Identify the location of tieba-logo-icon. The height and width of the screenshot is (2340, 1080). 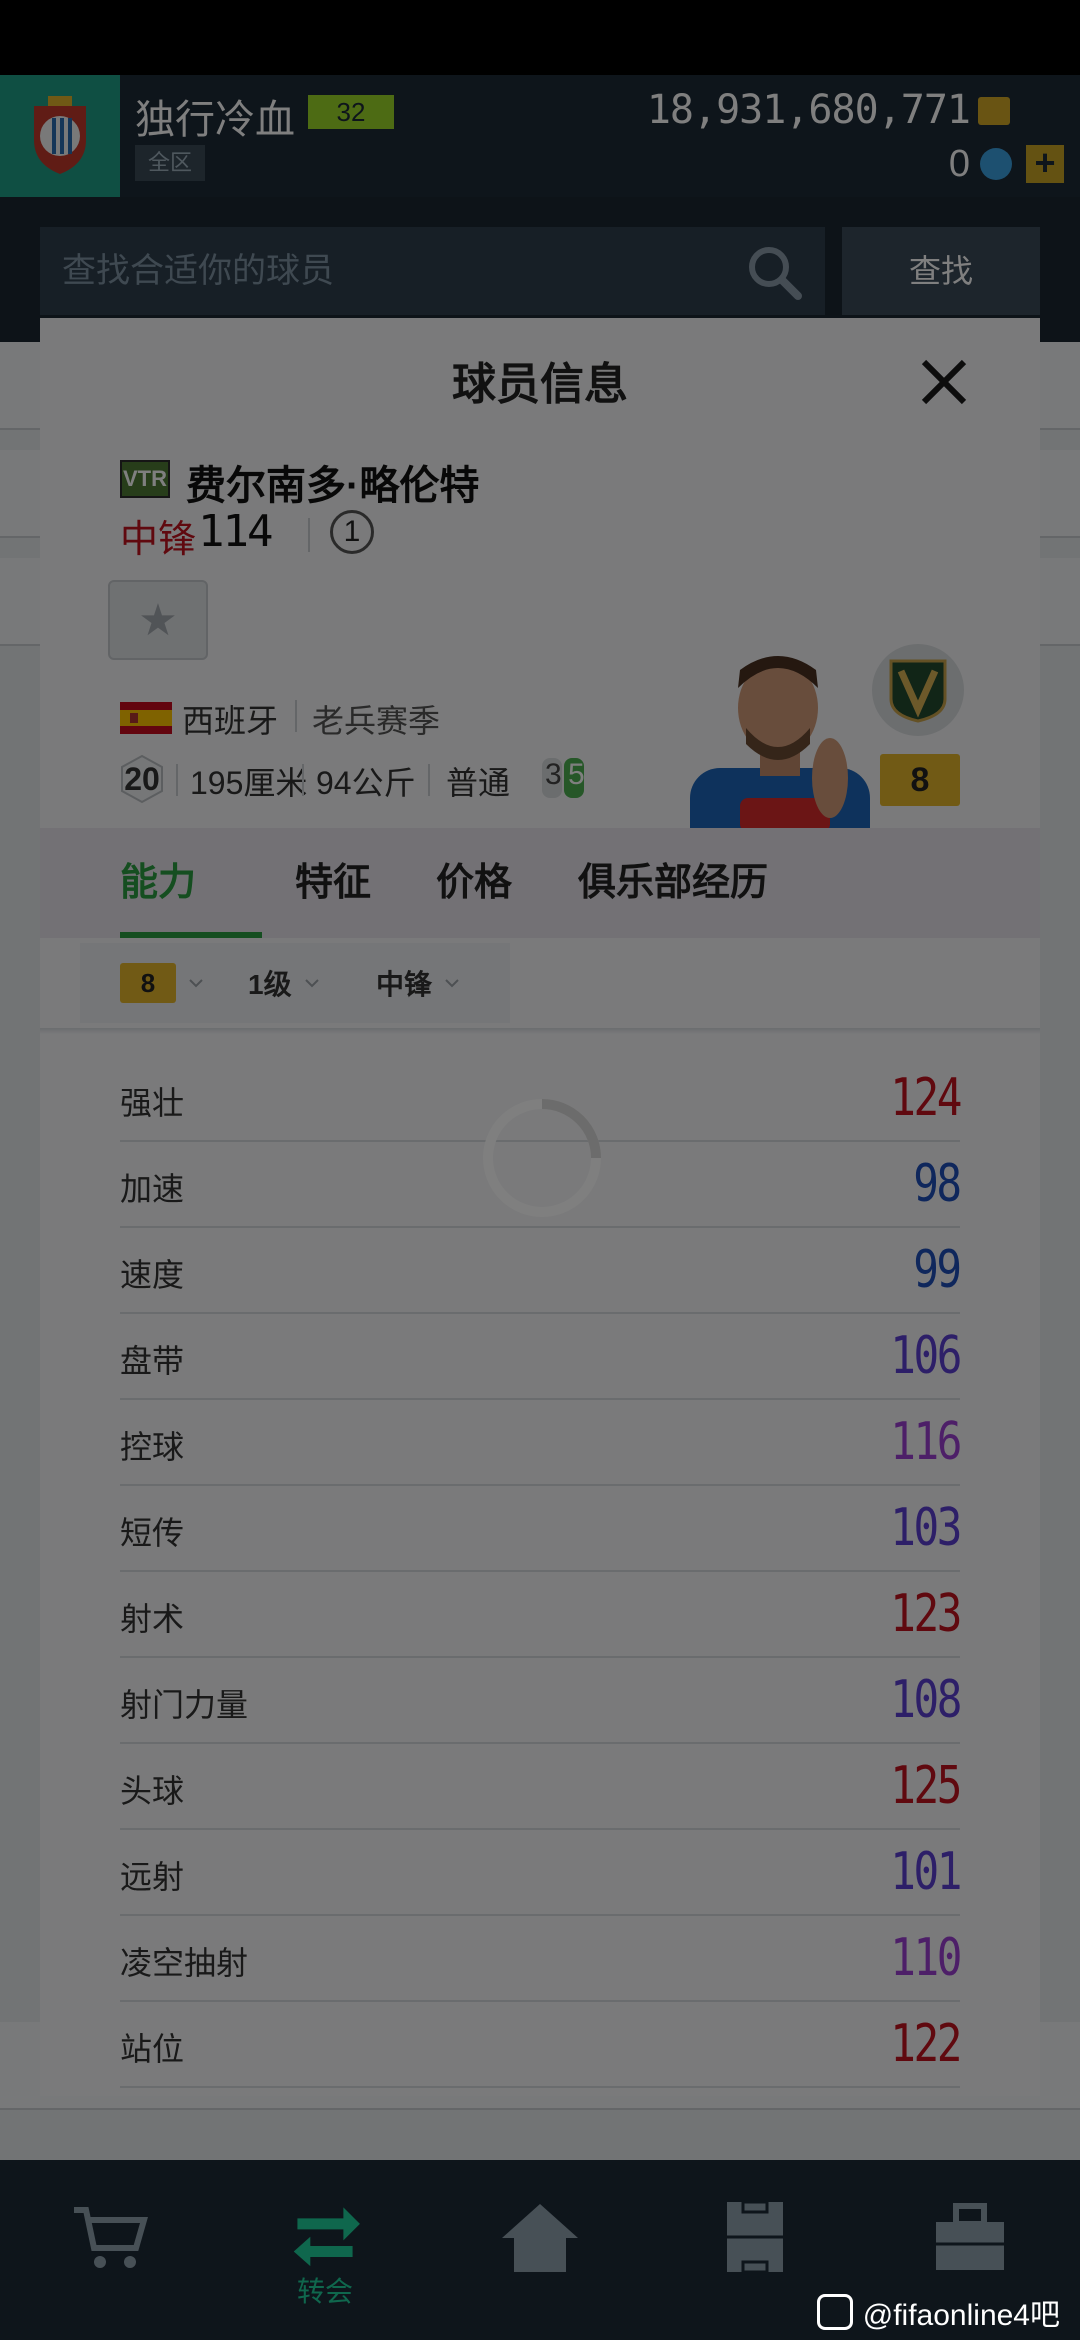
(834, 2312).